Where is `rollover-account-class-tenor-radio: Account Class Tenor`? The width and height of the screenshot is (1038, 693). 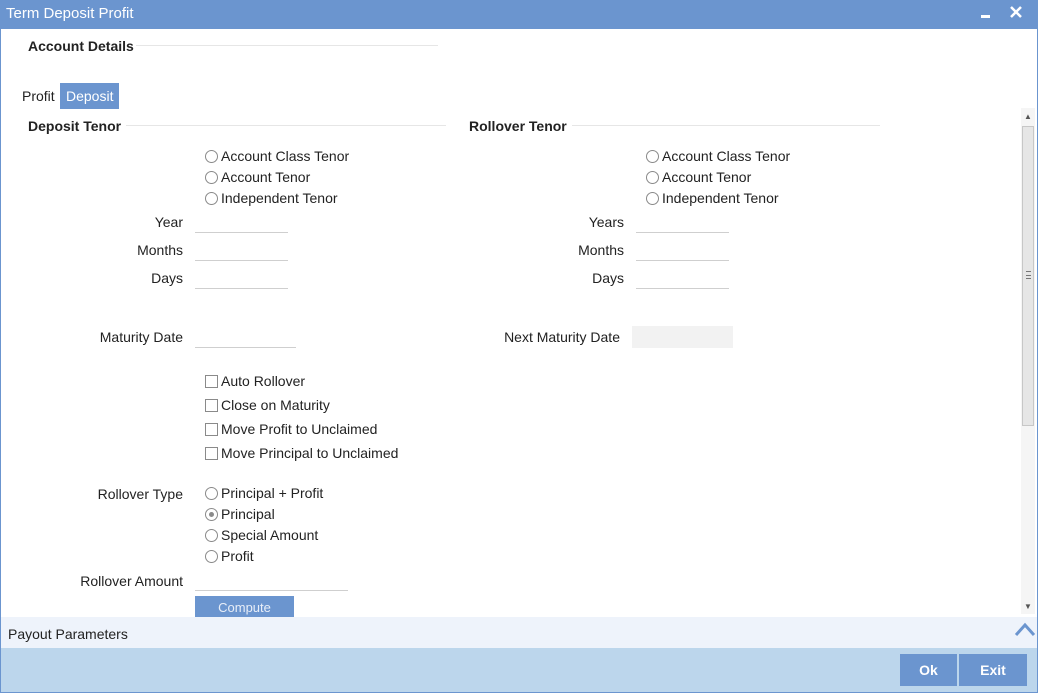
rollover-account-class-tenor-radio: Account Class Tenor is located at coordinates (718, 156).